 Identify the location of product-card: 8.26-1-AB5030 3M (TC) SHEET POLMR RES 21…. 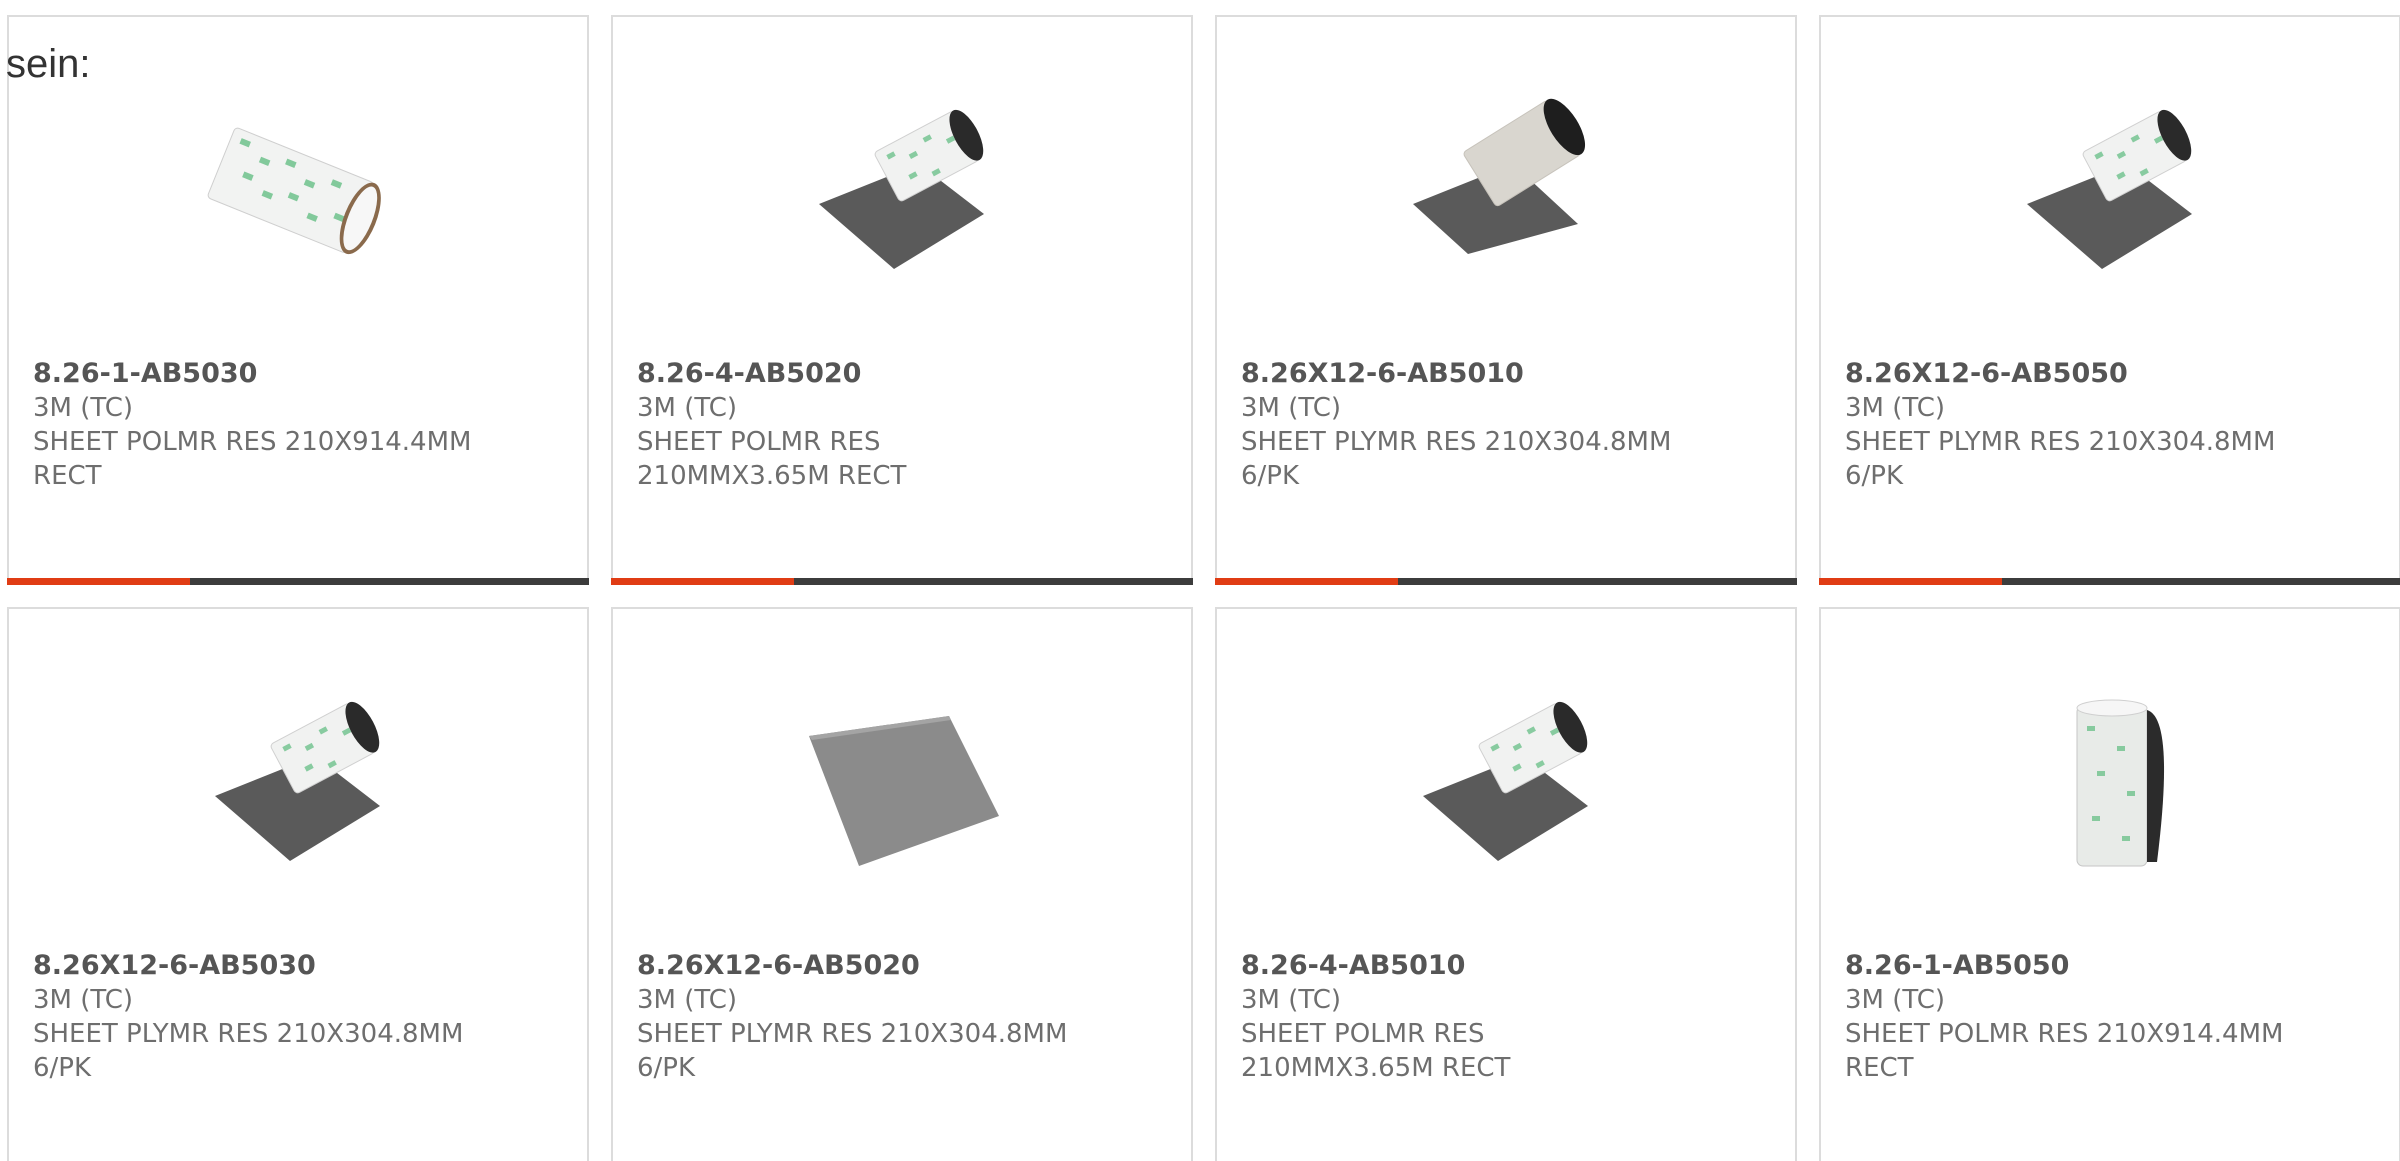
(298, 300).